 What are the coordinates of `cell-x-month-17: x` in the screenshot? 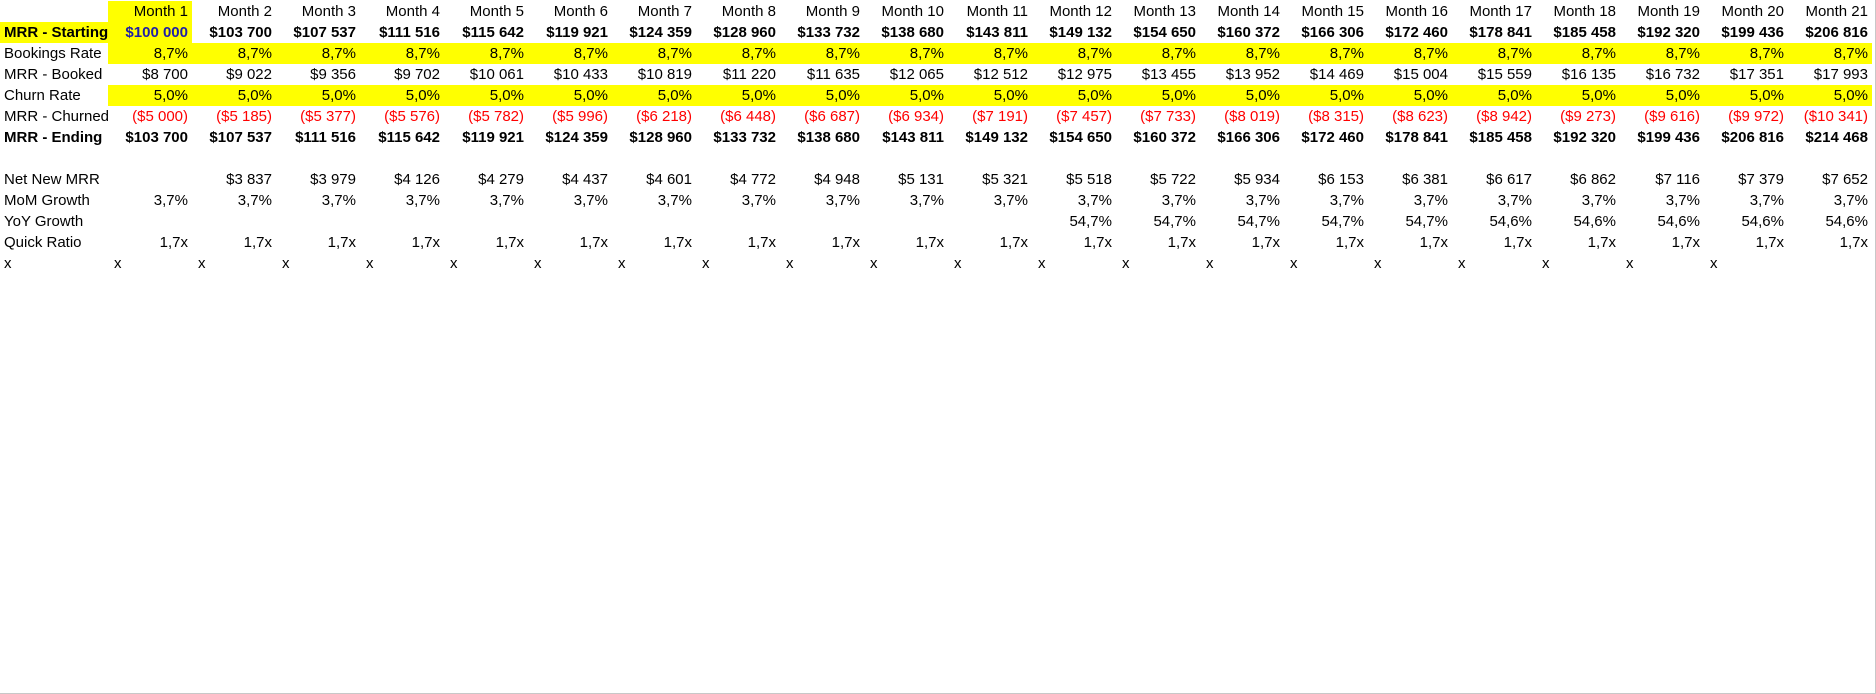 It's located at (1494, 263).